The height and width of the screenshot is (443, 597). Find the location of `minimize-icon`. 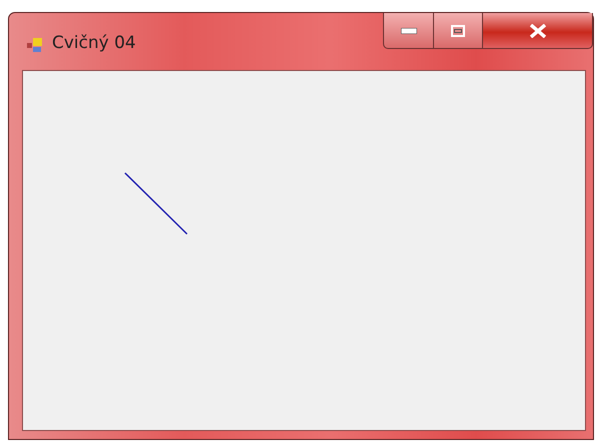

minimize-icon is located at coordinates (408, 31).